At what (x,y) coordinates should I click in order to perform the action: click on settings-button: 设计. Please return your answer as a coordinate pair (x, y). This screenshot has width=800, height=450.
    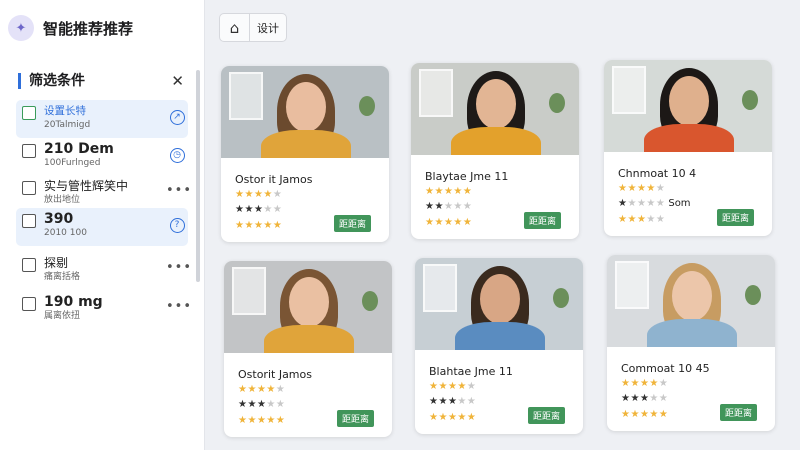
    Looking at the image, I should click on (268, 27).